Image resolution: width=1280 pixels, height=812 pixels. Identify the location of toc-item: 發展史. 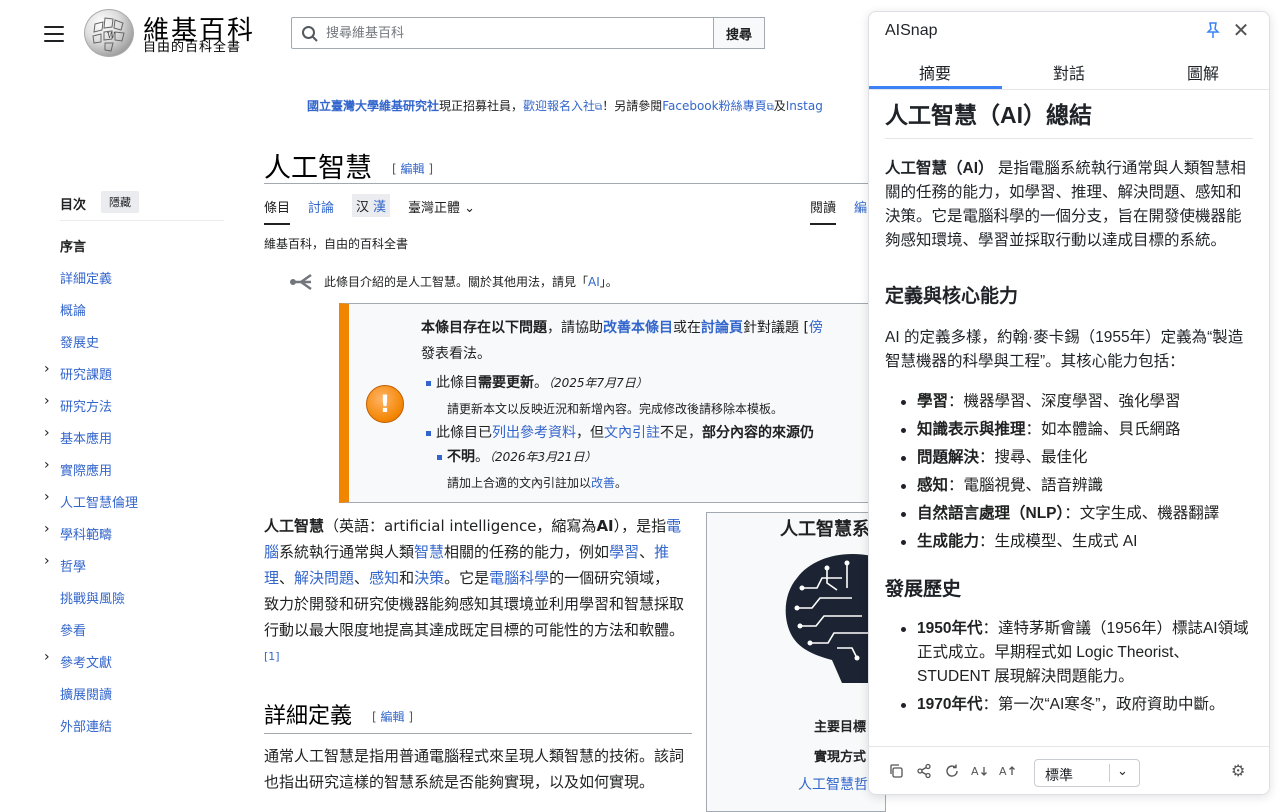
(79, 341).